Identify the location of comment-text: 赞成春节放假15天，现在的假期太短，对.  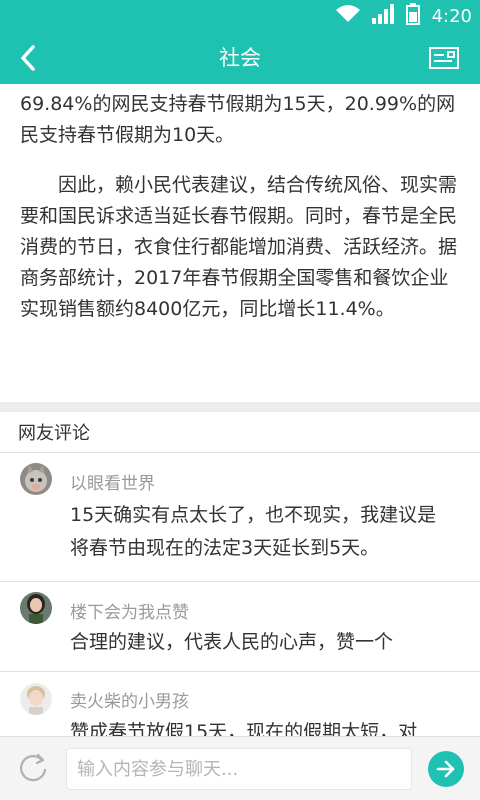
(244, 728).